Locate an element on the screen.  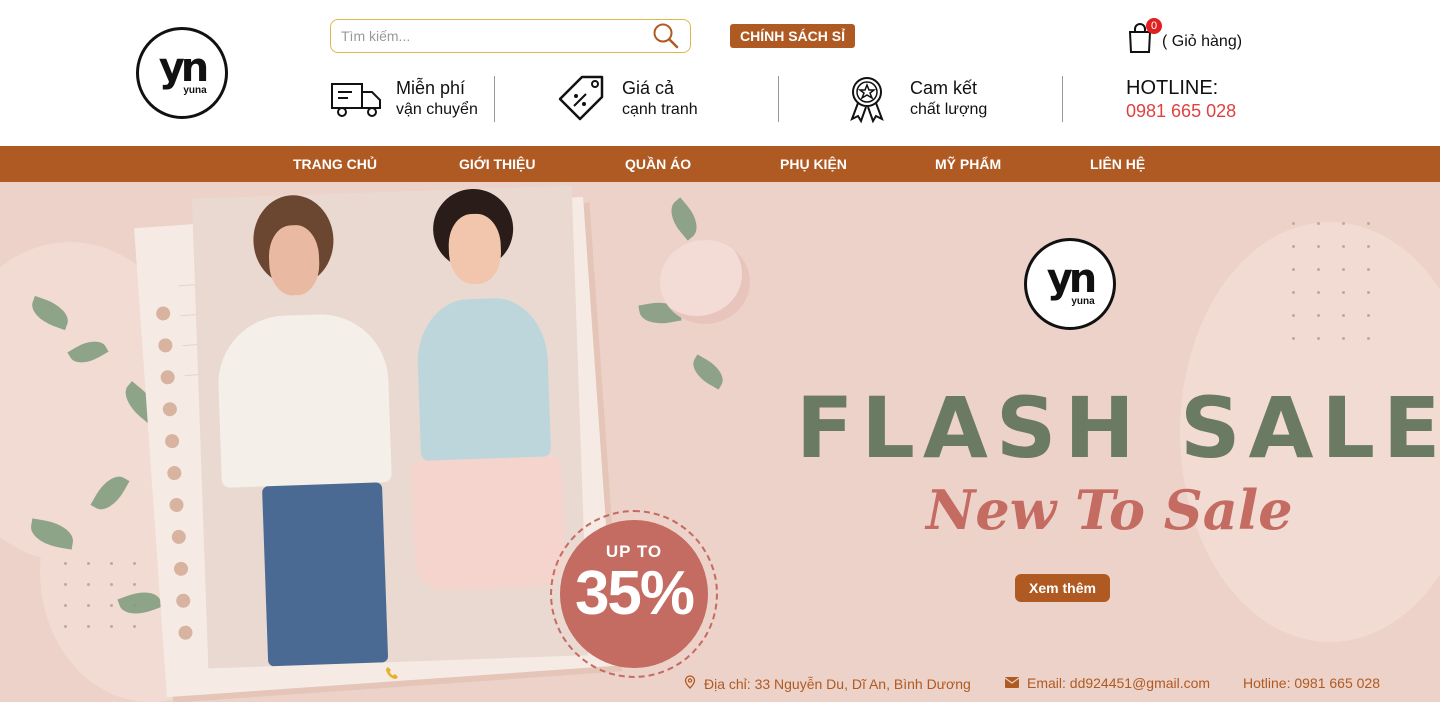
feature-free-shipping: Miễn phí vận chuyển is located at coordinates (404, 99).